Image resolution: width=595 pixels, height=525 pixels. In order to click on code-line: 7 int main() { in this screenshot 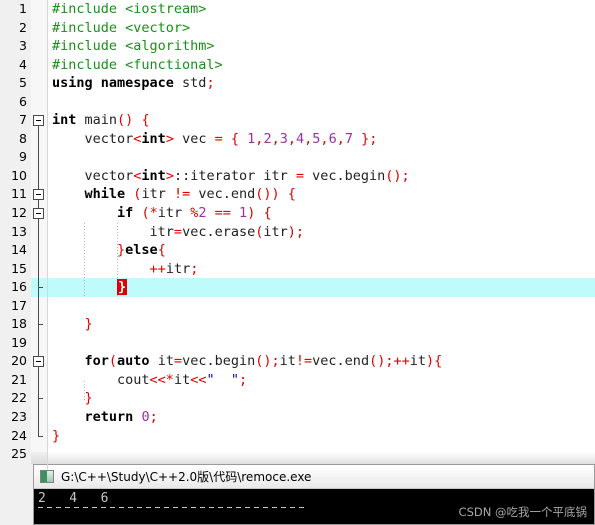, I will do `click(297, 120)`.